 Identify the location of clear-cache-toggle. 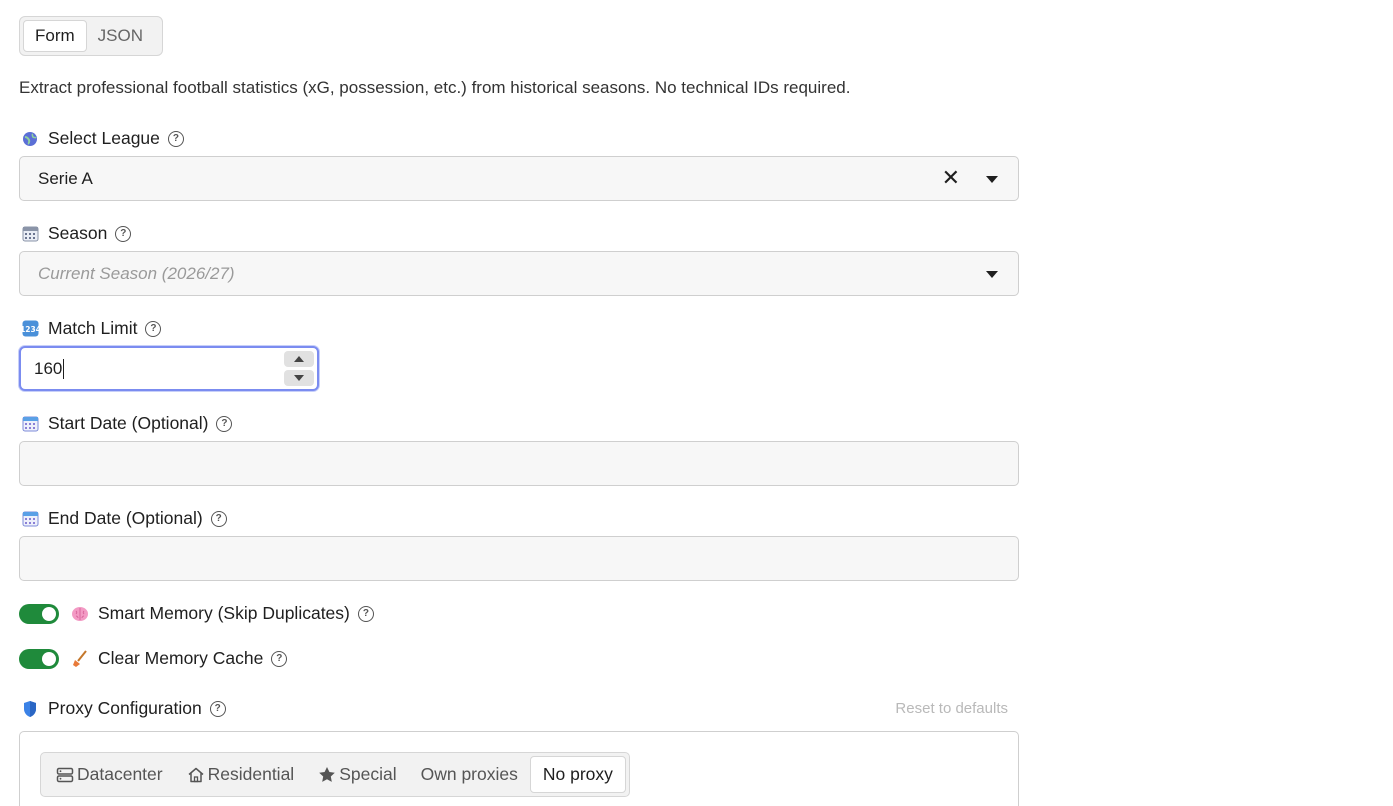
(39, 658).